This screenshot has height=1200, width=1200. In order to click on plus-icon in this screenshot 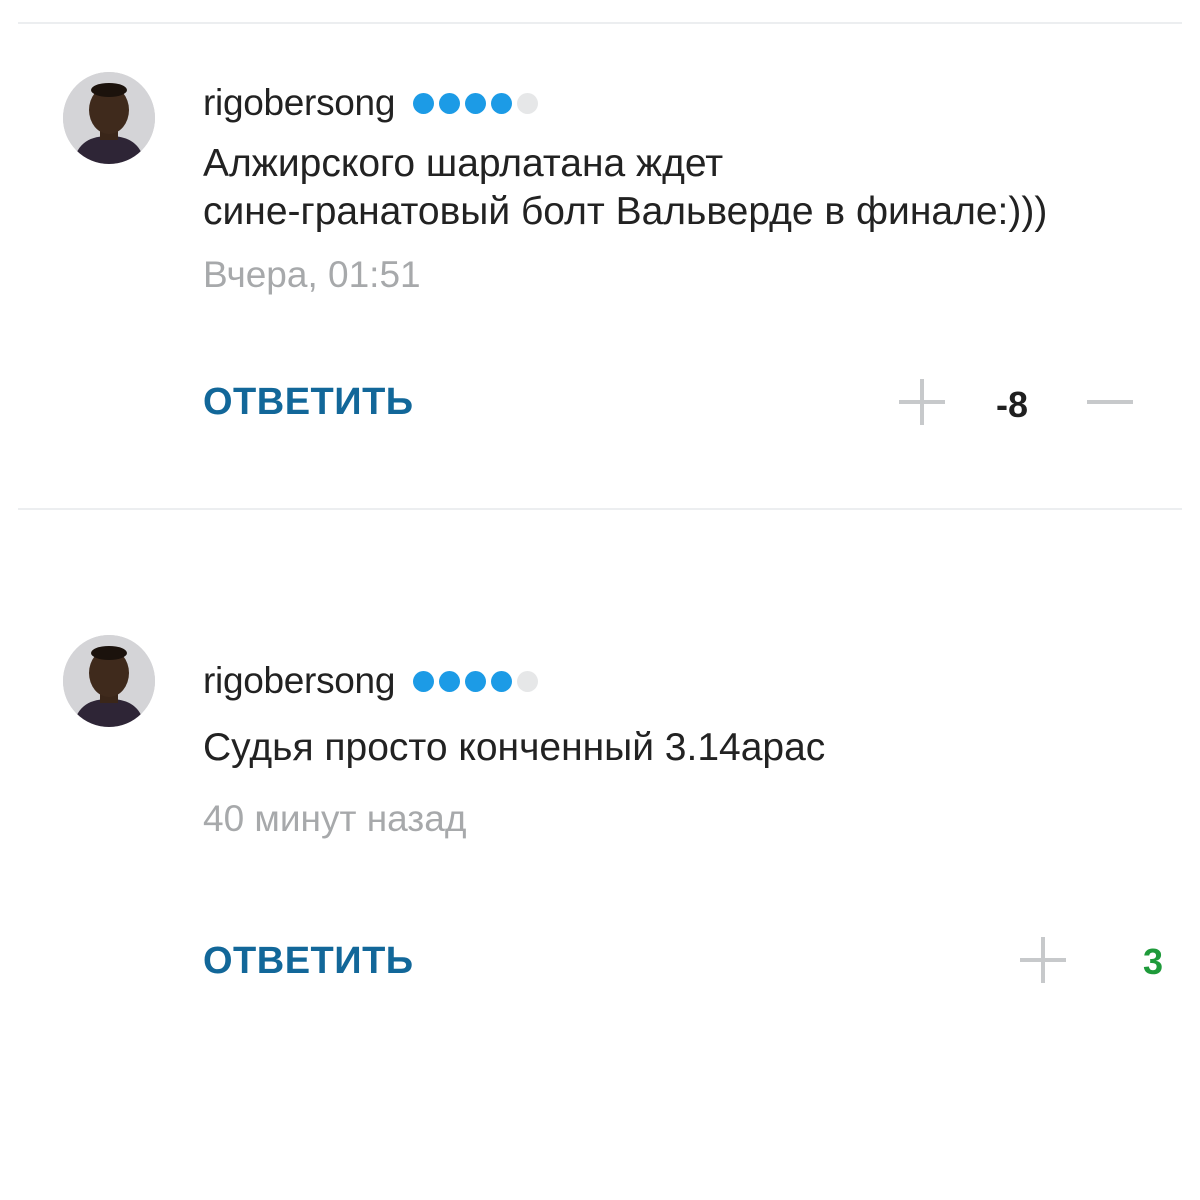, I will do `click(1043, 960)`.